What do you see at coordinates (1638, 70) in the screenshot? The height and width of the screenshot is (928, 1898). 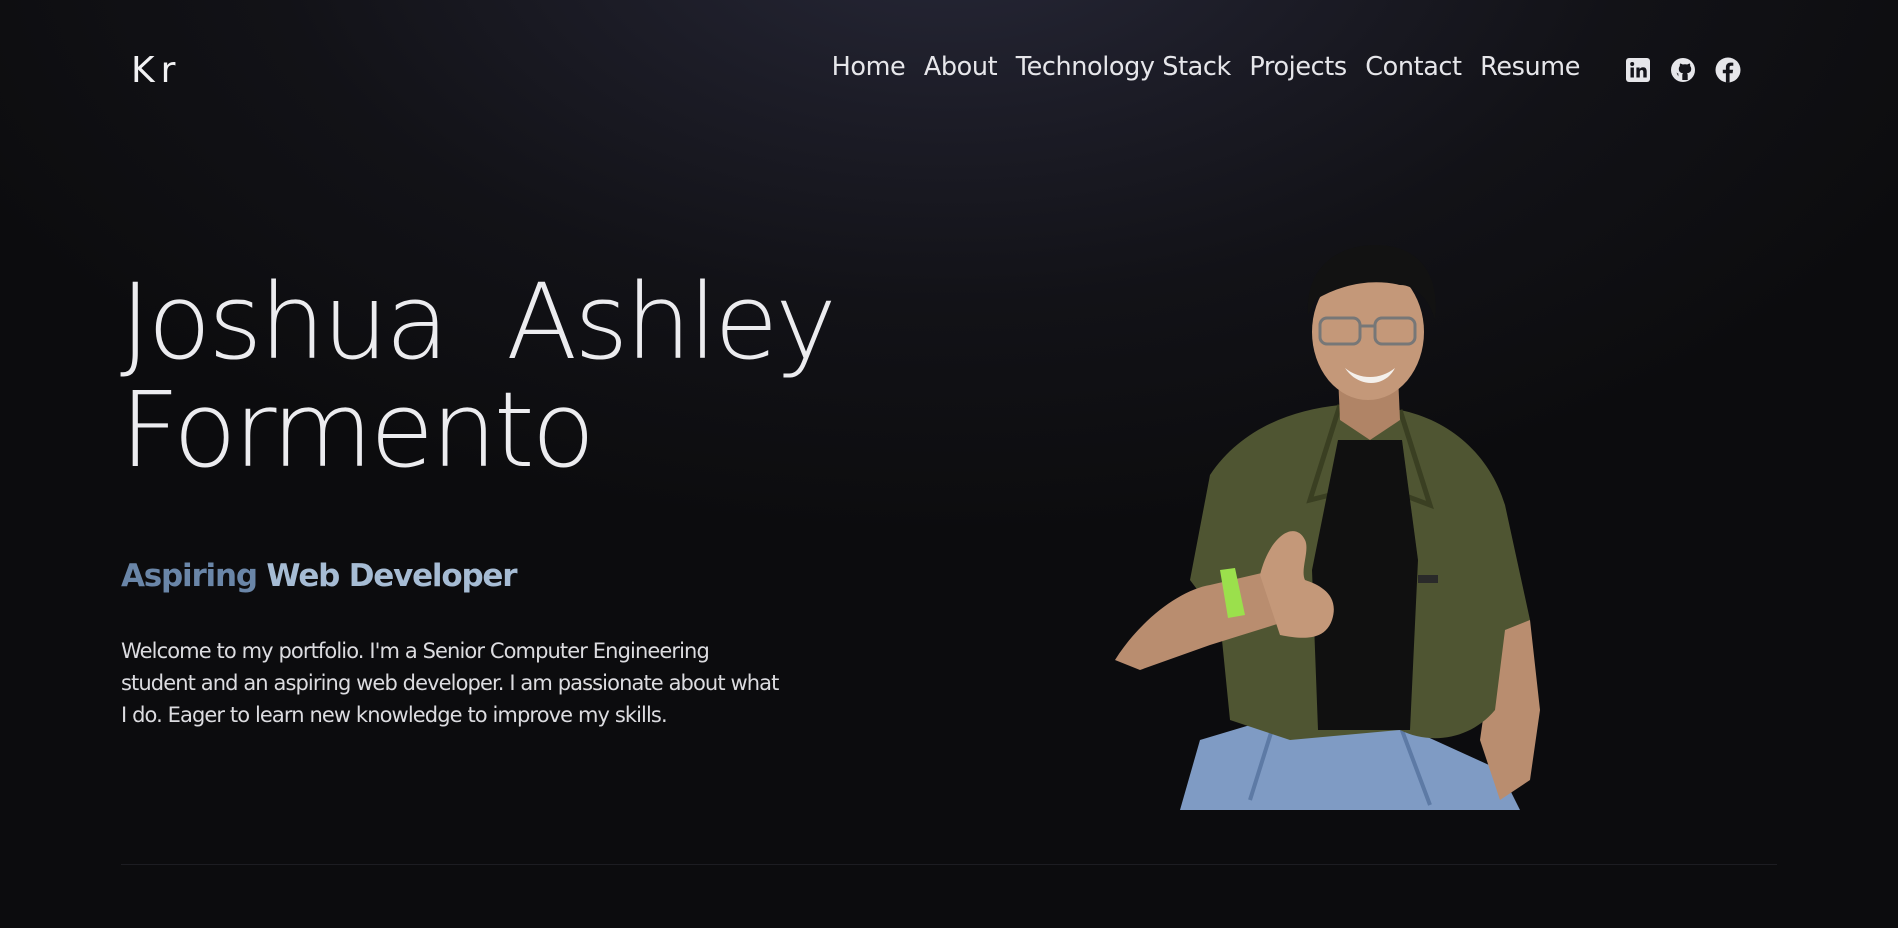 I see `linkedin-icon` at bounding box center [1638, 70].